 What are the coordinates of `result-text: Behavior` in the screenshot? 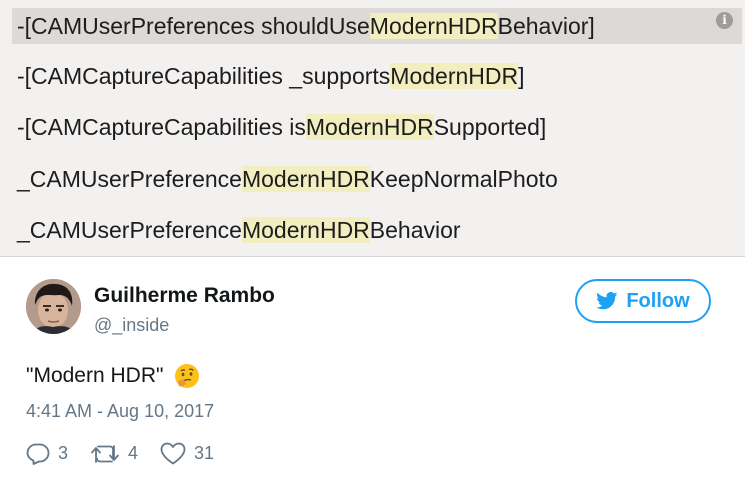 It's located at (415, 230).